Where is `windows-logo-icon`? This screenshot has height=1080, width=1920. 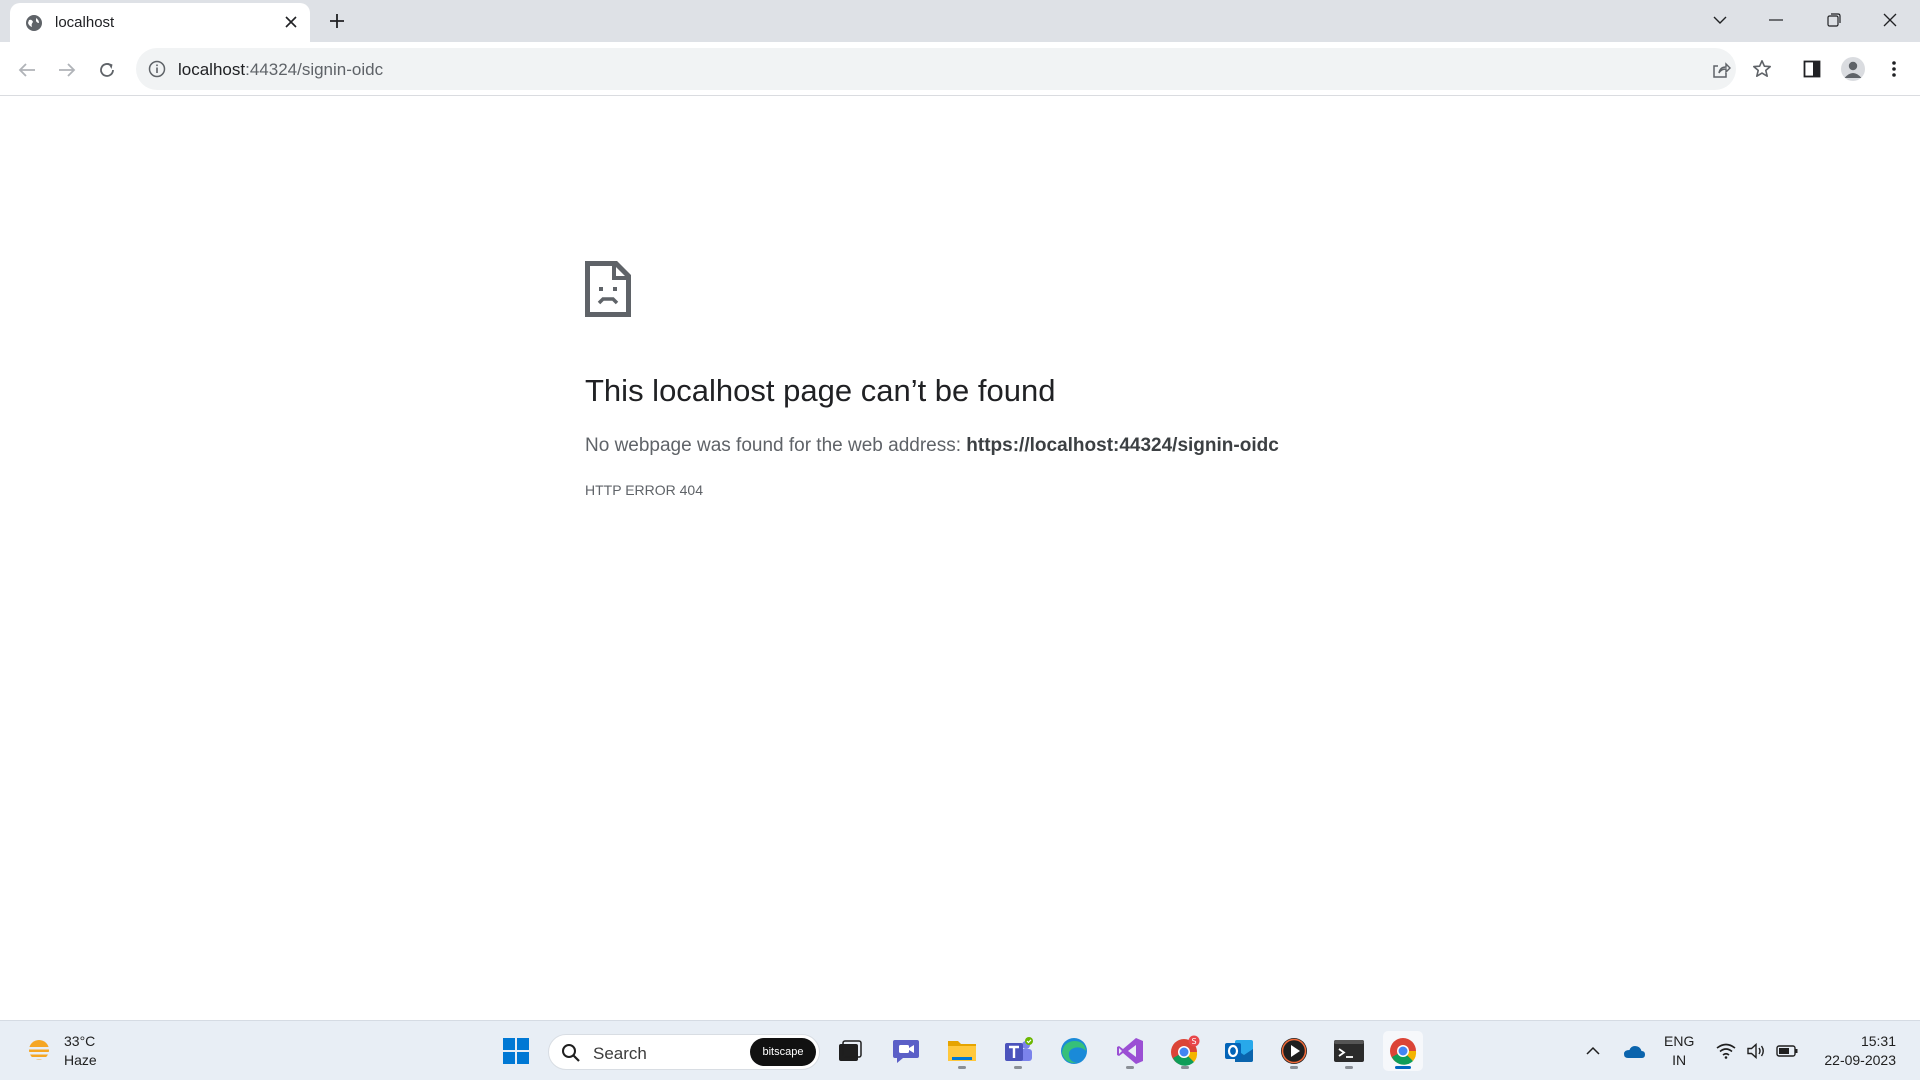 windows-logo-icon is located at coordinates (516, 1051).